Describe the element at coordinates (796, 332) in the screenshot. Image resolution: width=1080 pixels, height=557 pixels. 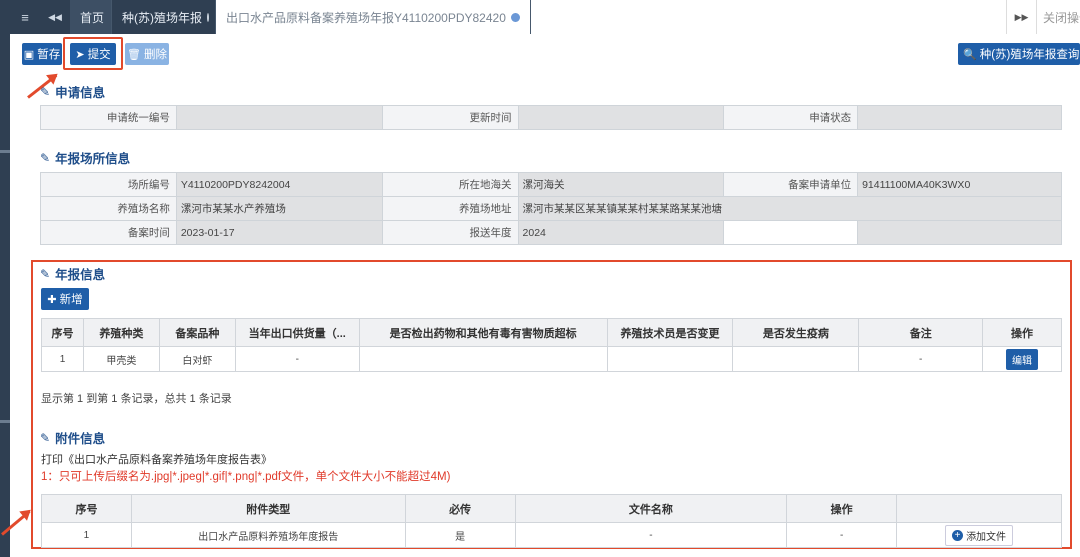
I see `col-header: 是否发生疫病` at that location.